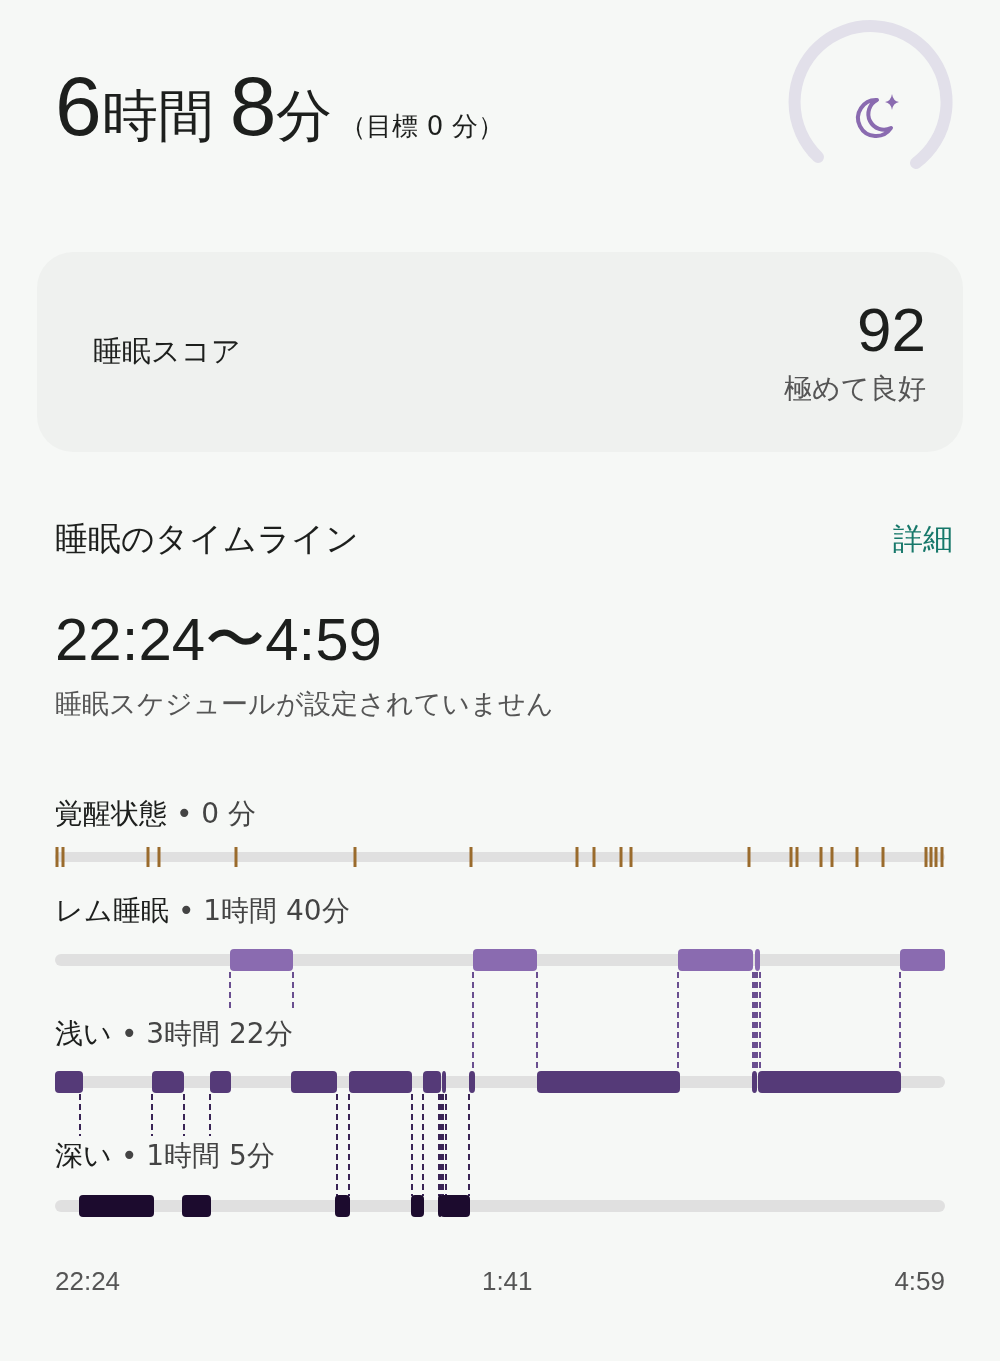 This screenshot has height=1361, width=1000. Describe the element at coordinates (507, 1281) in the screenshot. I see `axis-label: 1:41` at that location.